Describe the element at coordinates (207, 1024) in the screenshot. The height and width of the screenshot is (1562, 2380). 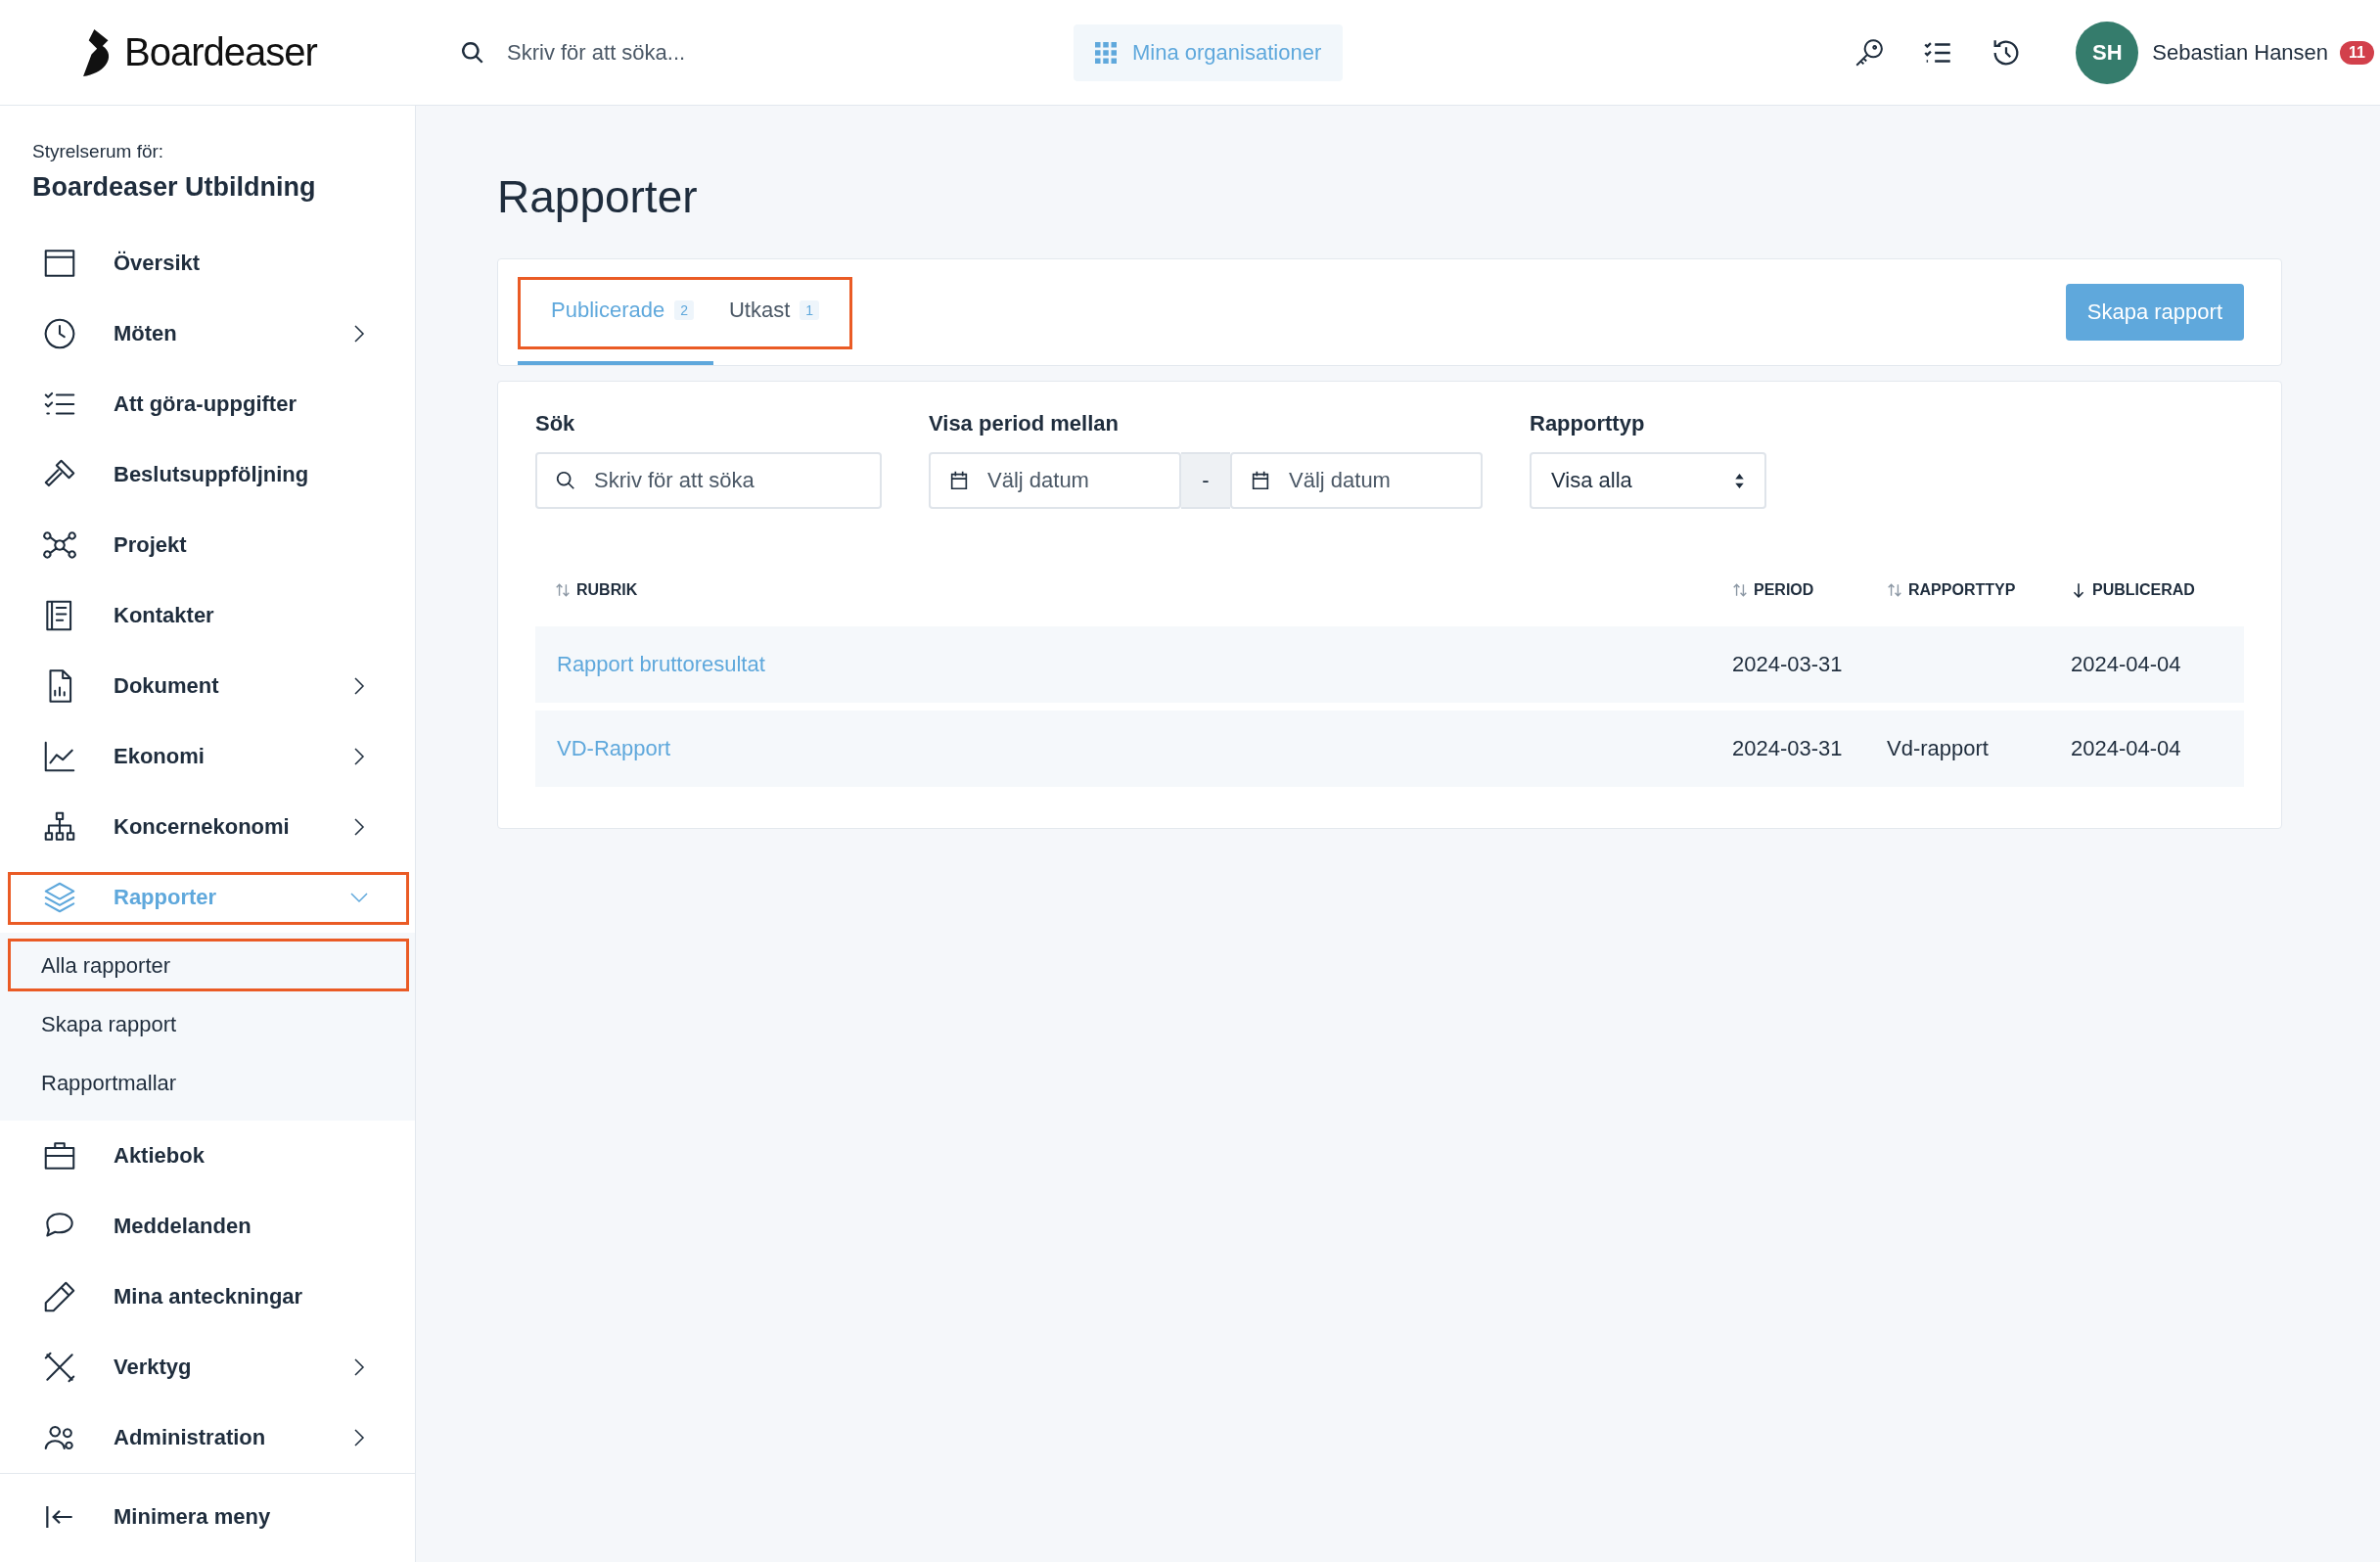
I see `submenu-item: Skapa rapport` at that location.